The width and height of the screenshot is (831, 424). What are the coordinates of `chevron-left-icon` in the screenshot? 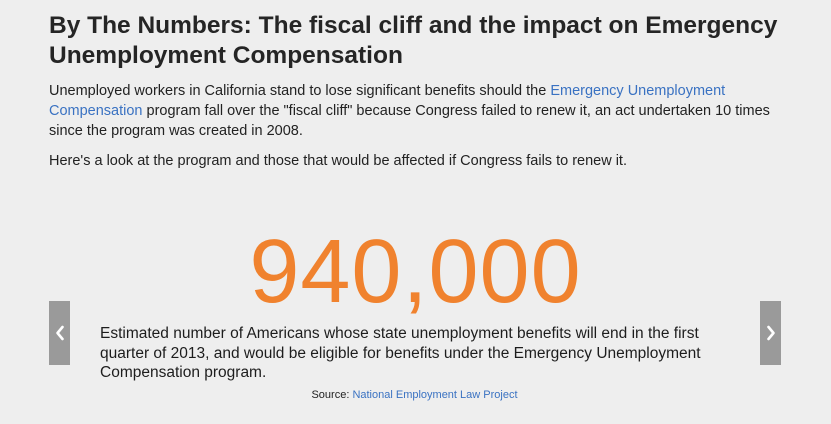 It's located at (60, 333).